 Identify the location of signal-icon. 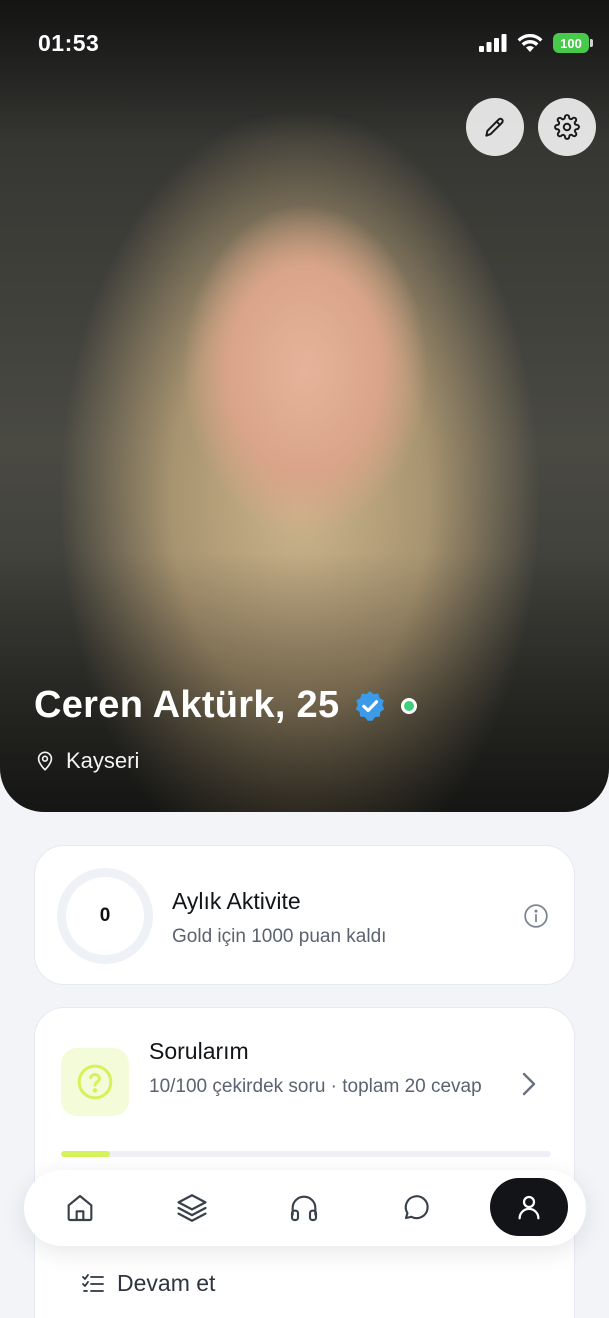
(493, 43).